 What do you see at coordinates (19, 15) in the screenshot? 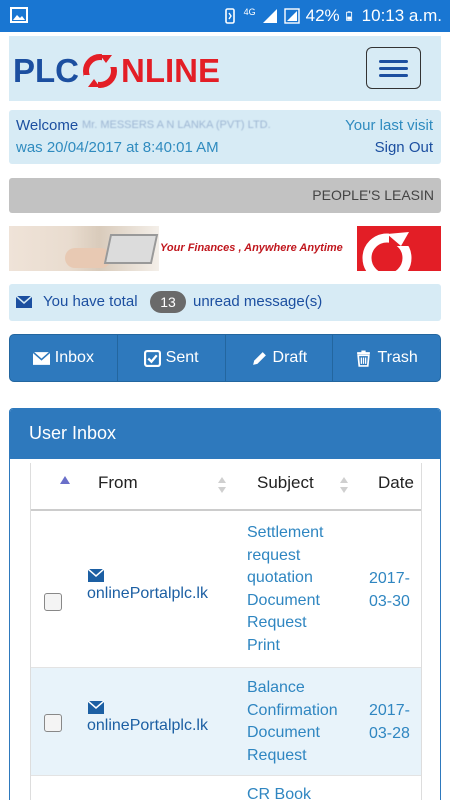
I see `image-notification-icon` at bounding box center [19, 15].